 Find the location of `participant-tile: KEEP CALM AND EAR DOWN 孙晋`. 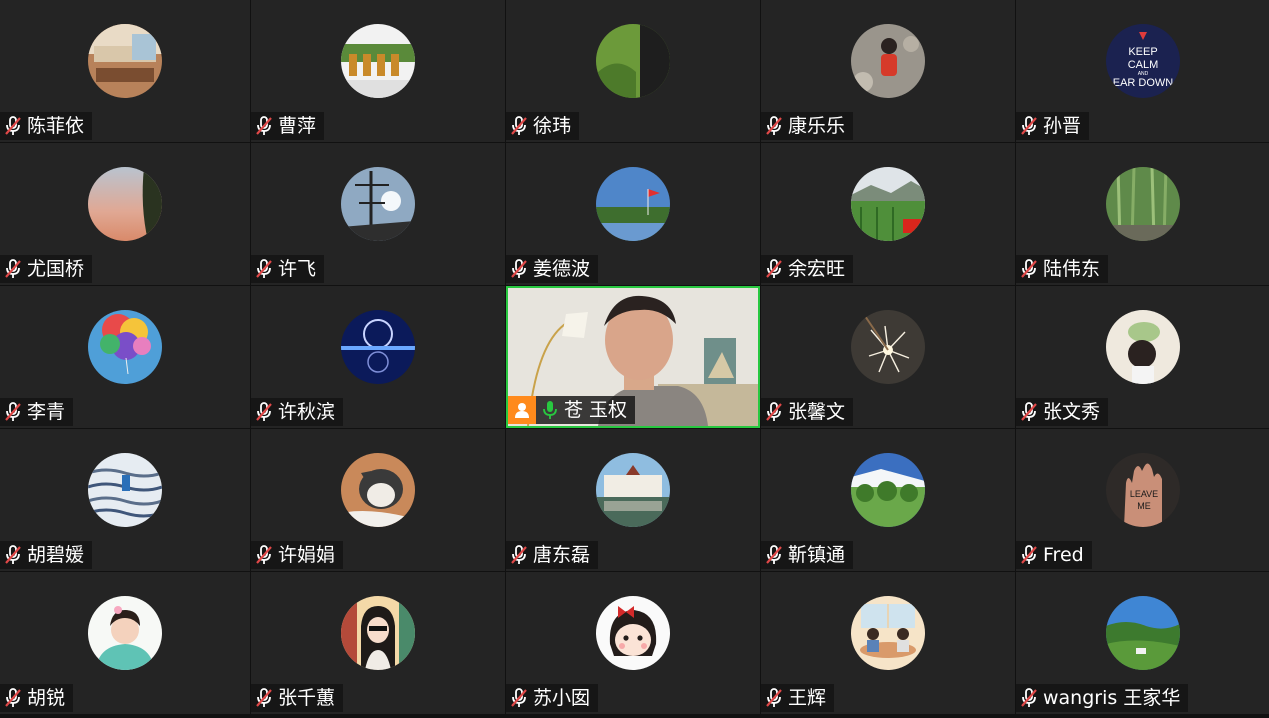

participant-tile: KEEP CALM AND EAR DOWN 孙晋 is located at coordinates (1142, 71).